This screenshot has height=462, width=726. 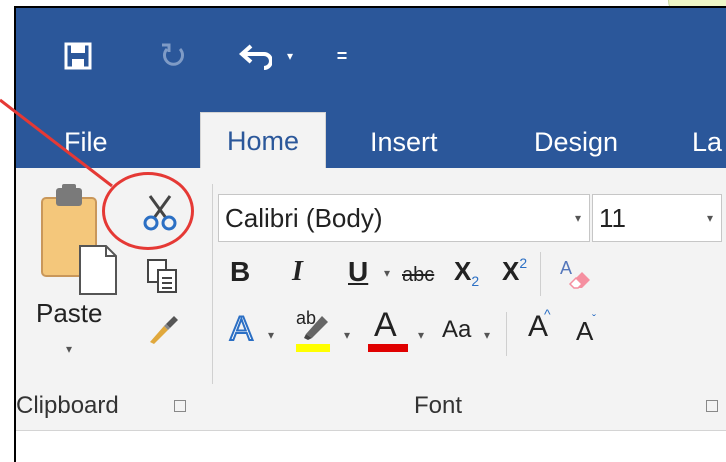 What do you see at coordinates (69, 349) in the screenshot?
I see `paste-dropdown-arrow: ▾` at bounding box center [69, 349].